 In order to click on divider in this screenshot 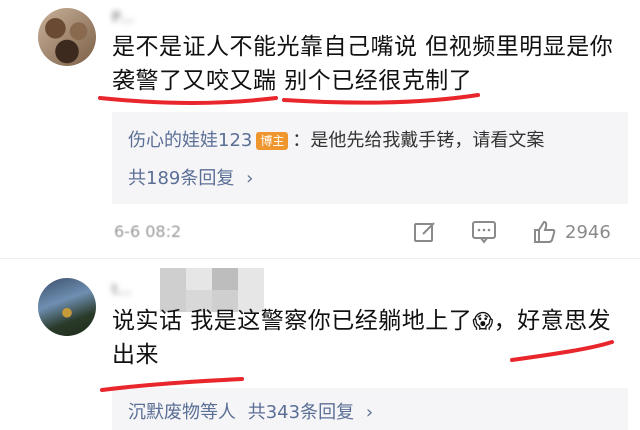, I will do `click(320, 258)`.